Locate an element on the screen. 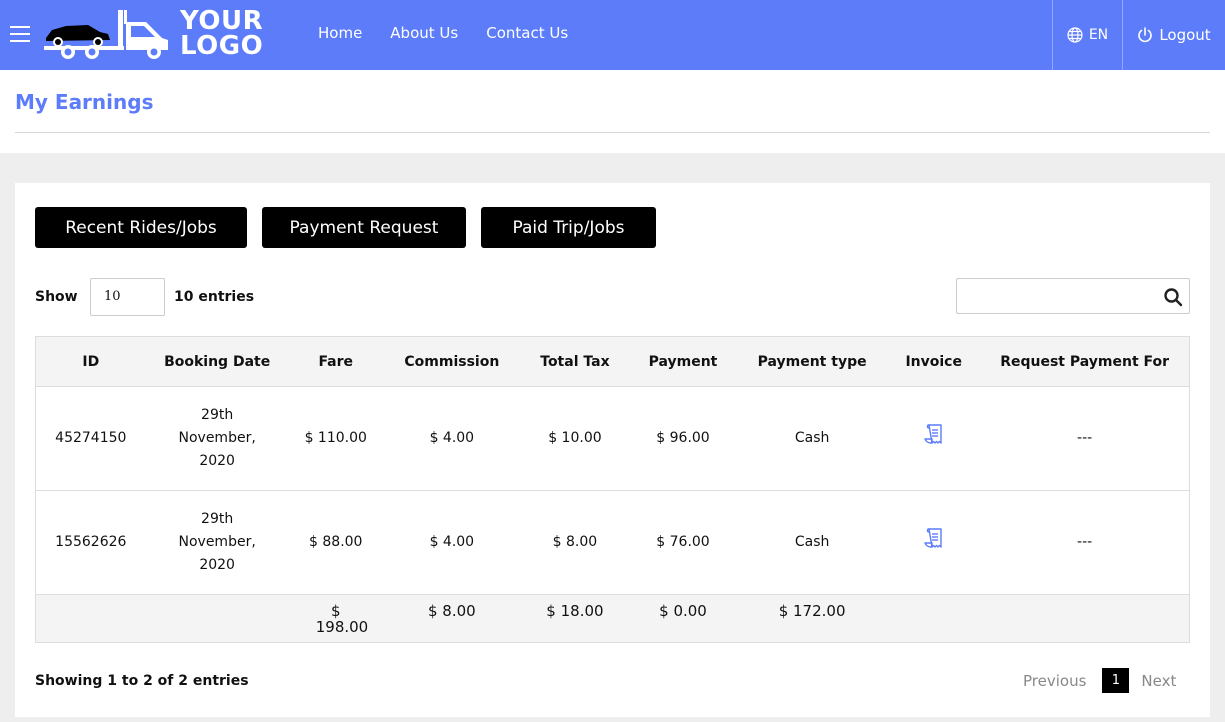 The height and width of the screenshot is (722, 1225). logo-text: YOUR LOGO is located at coordinates (222, 34).